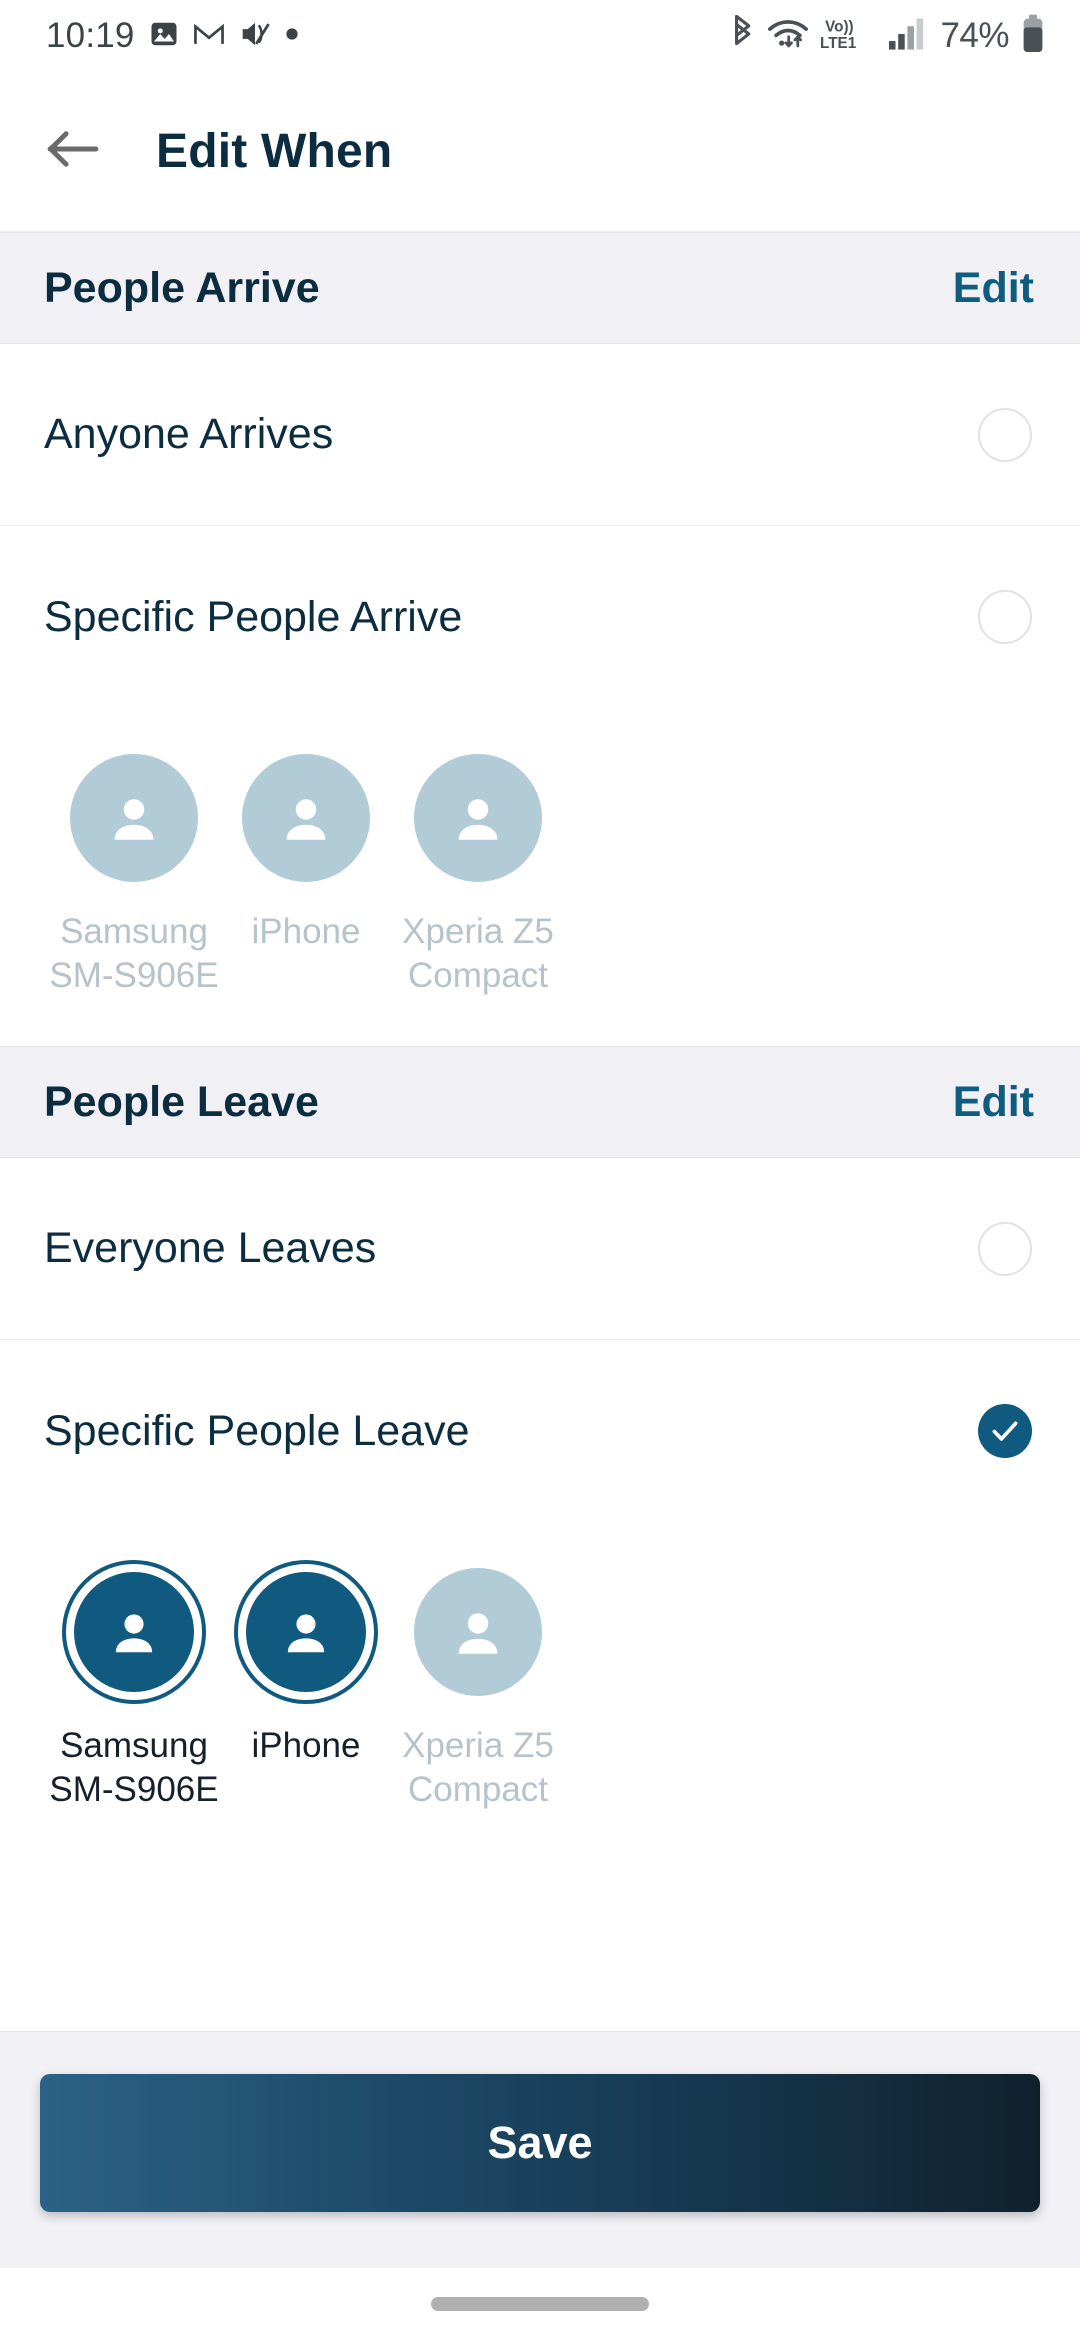  What do you see at coordinates (164, 36) in the screenshot?
I see `photos-icon` at bounding box center [164, 36].